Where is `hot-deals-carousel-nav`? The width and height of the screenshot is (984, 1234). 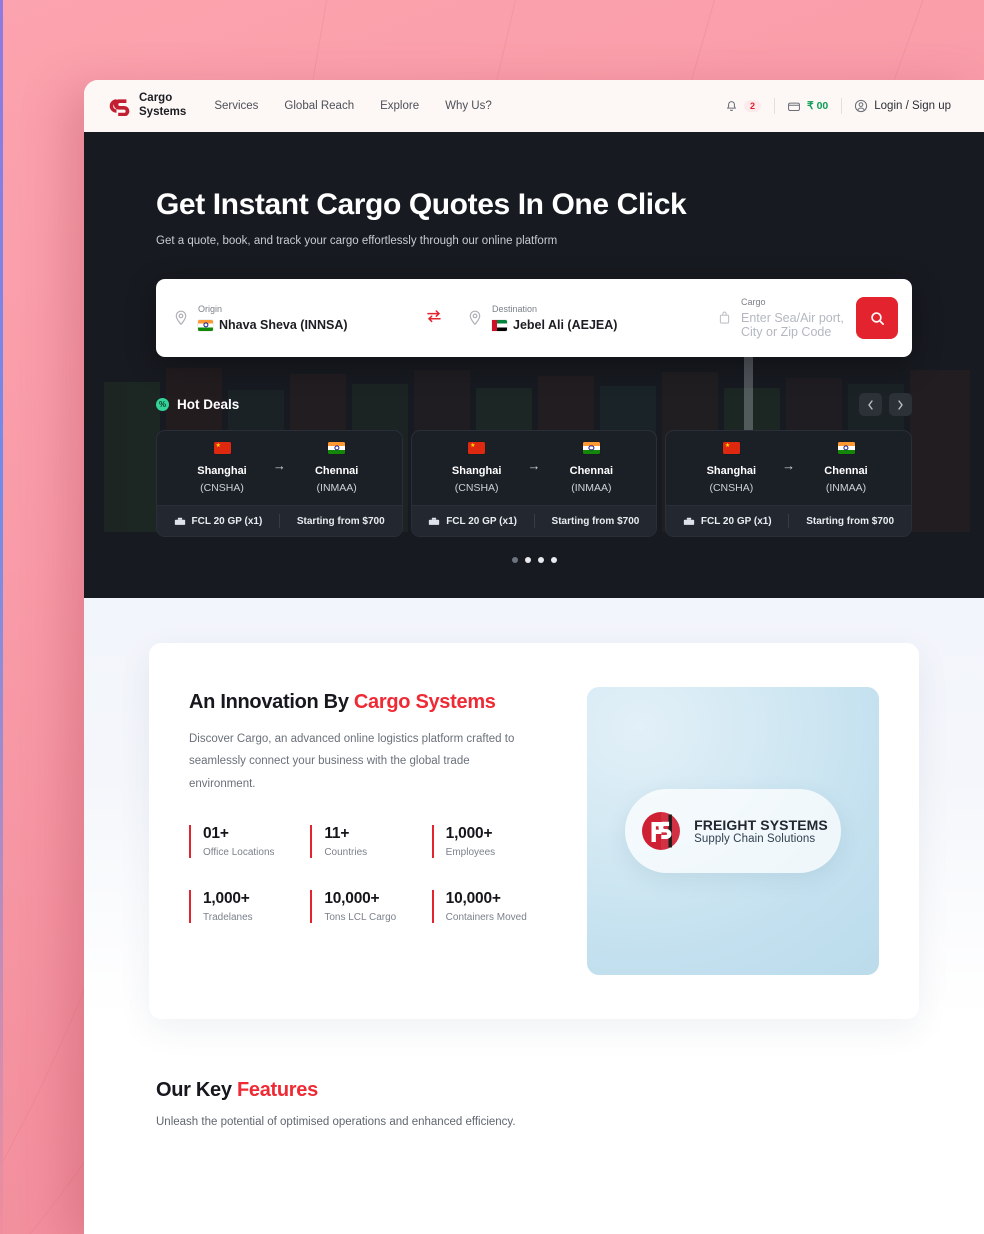
hot-deals-carousel-nav is located at coordinates (885, 404).